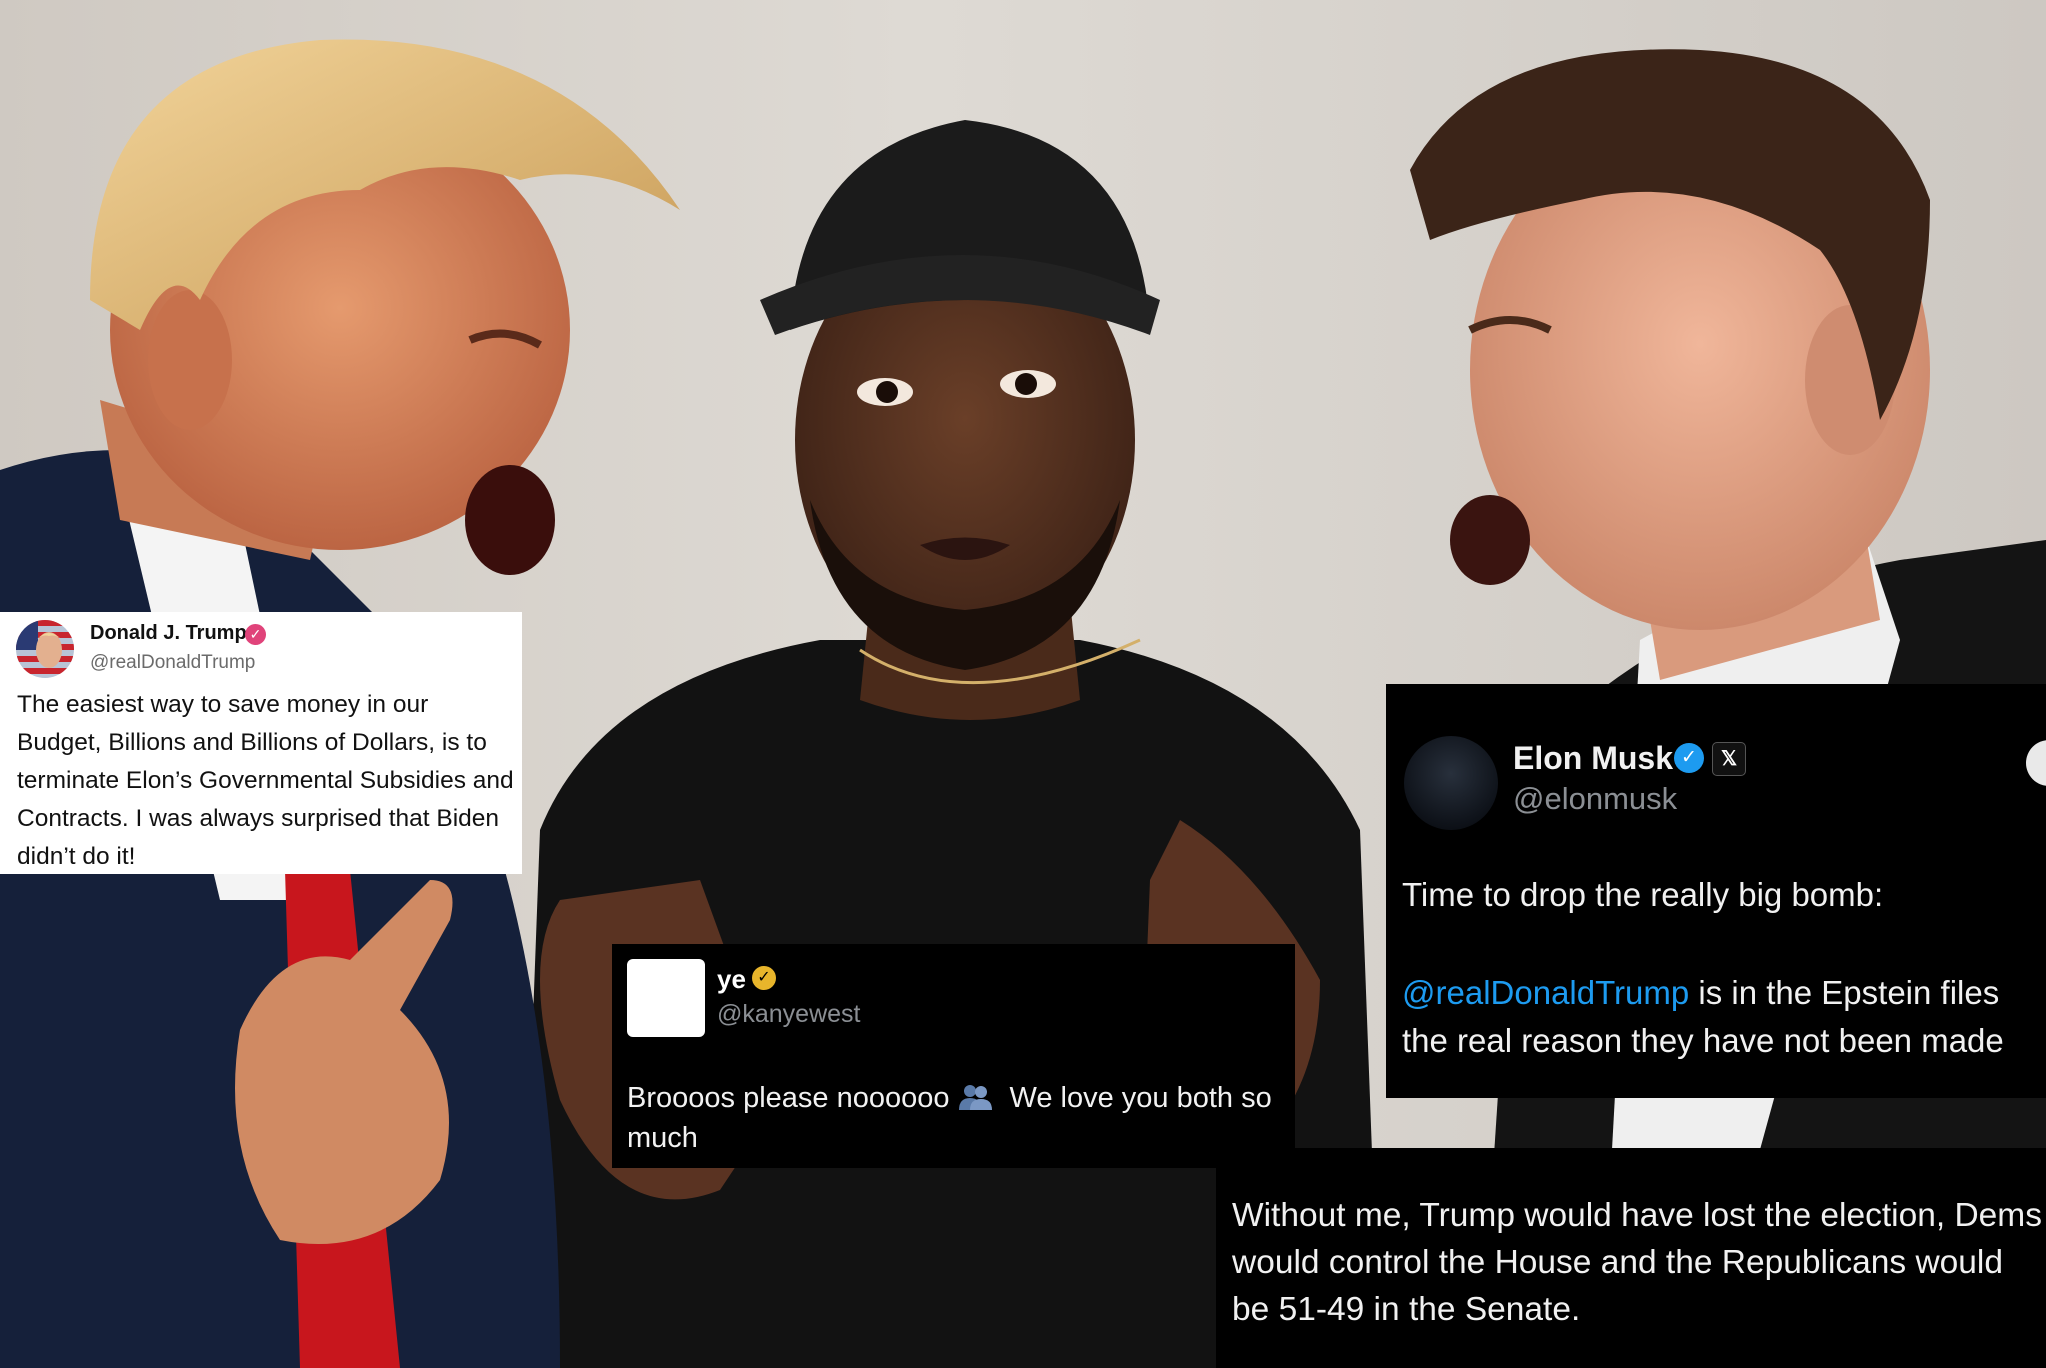 The height and width of the screenshot is (1368, 2046). I want to click on tweet-text-line2: @realDonaldTrump is in the Epstein files, so click(1700, 993).